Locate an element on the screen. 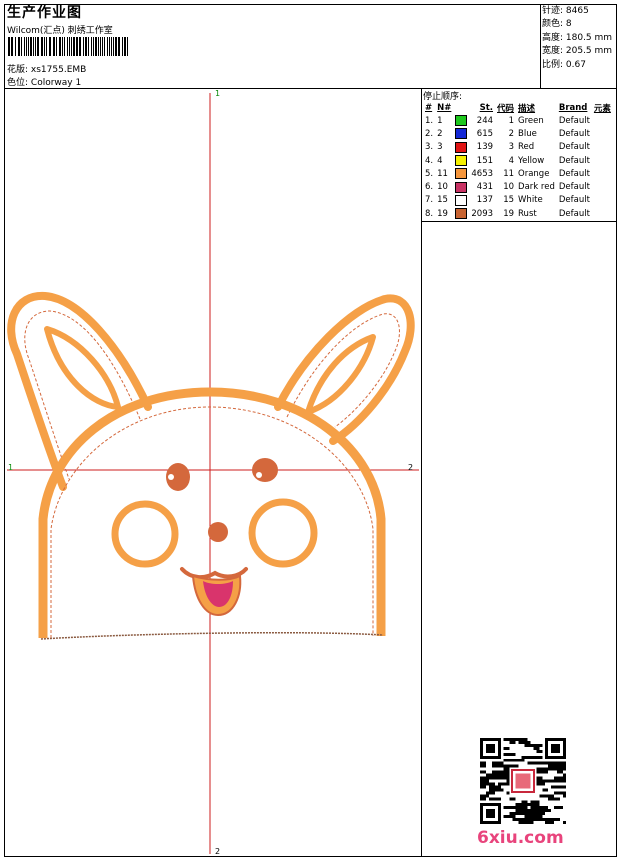  axis-label-bottom: 2 is located at coordinates (218, 851).